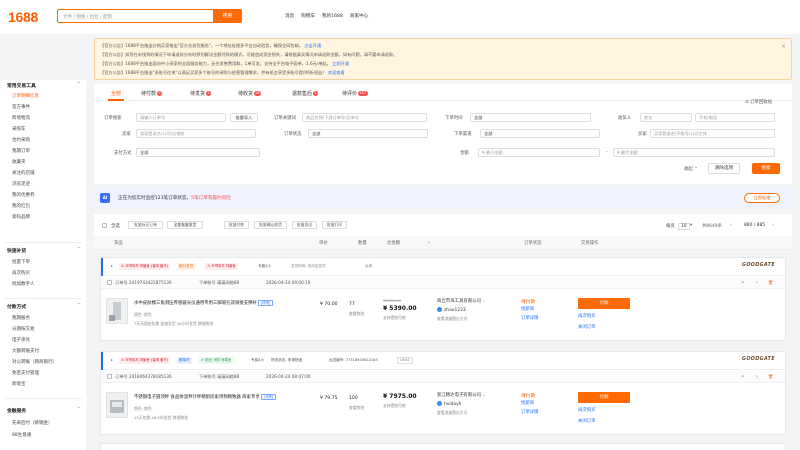 This screenshot has height=450, width=800. What do you see at coordinates (762, 198) in the screenshot?
I see `handle-now-button: 立即处理` at bounding box center [762, 198].